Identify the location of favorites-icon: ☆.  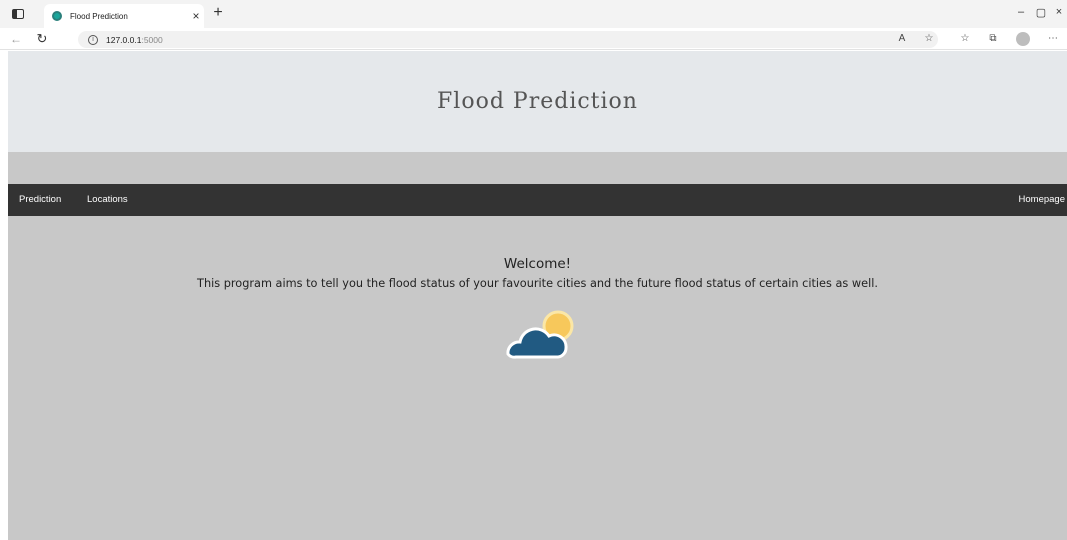
(965, 38).